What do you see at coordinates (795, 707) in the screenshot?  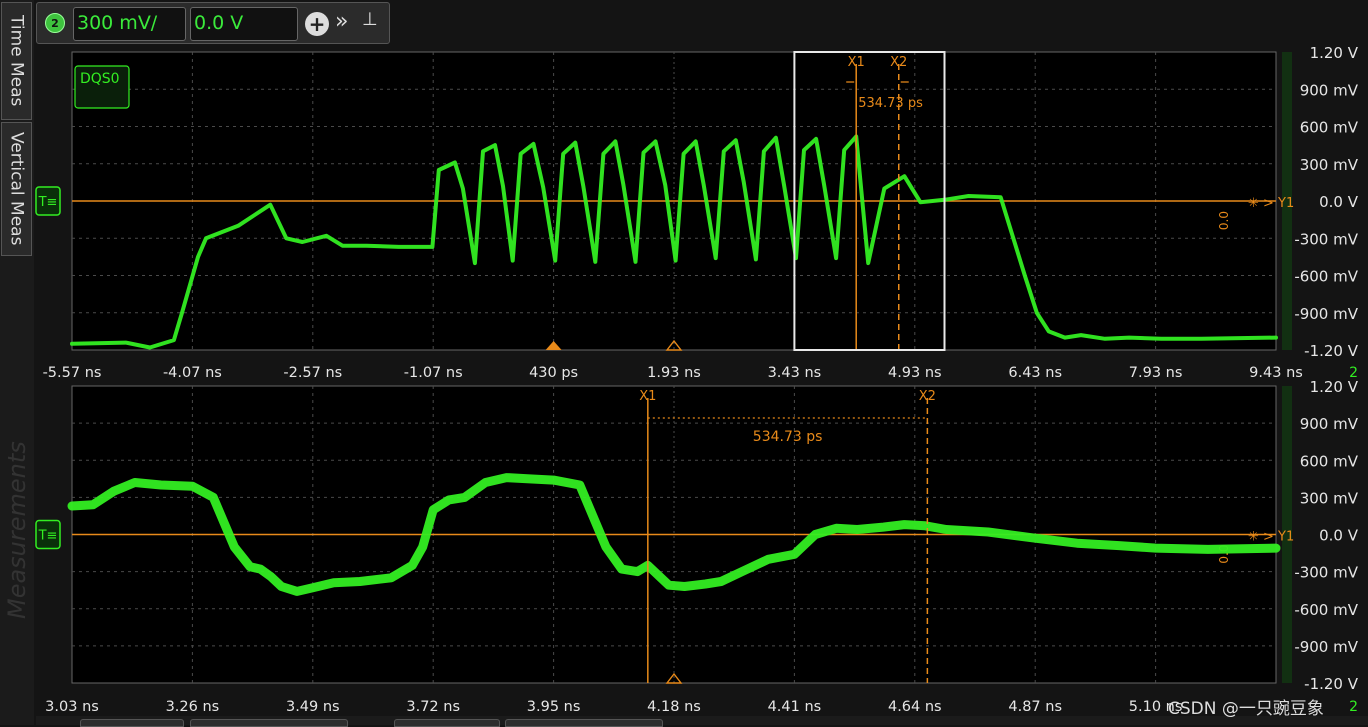 I see `x-tick-label: 4.41 ns` at bounding box center [795, 707].